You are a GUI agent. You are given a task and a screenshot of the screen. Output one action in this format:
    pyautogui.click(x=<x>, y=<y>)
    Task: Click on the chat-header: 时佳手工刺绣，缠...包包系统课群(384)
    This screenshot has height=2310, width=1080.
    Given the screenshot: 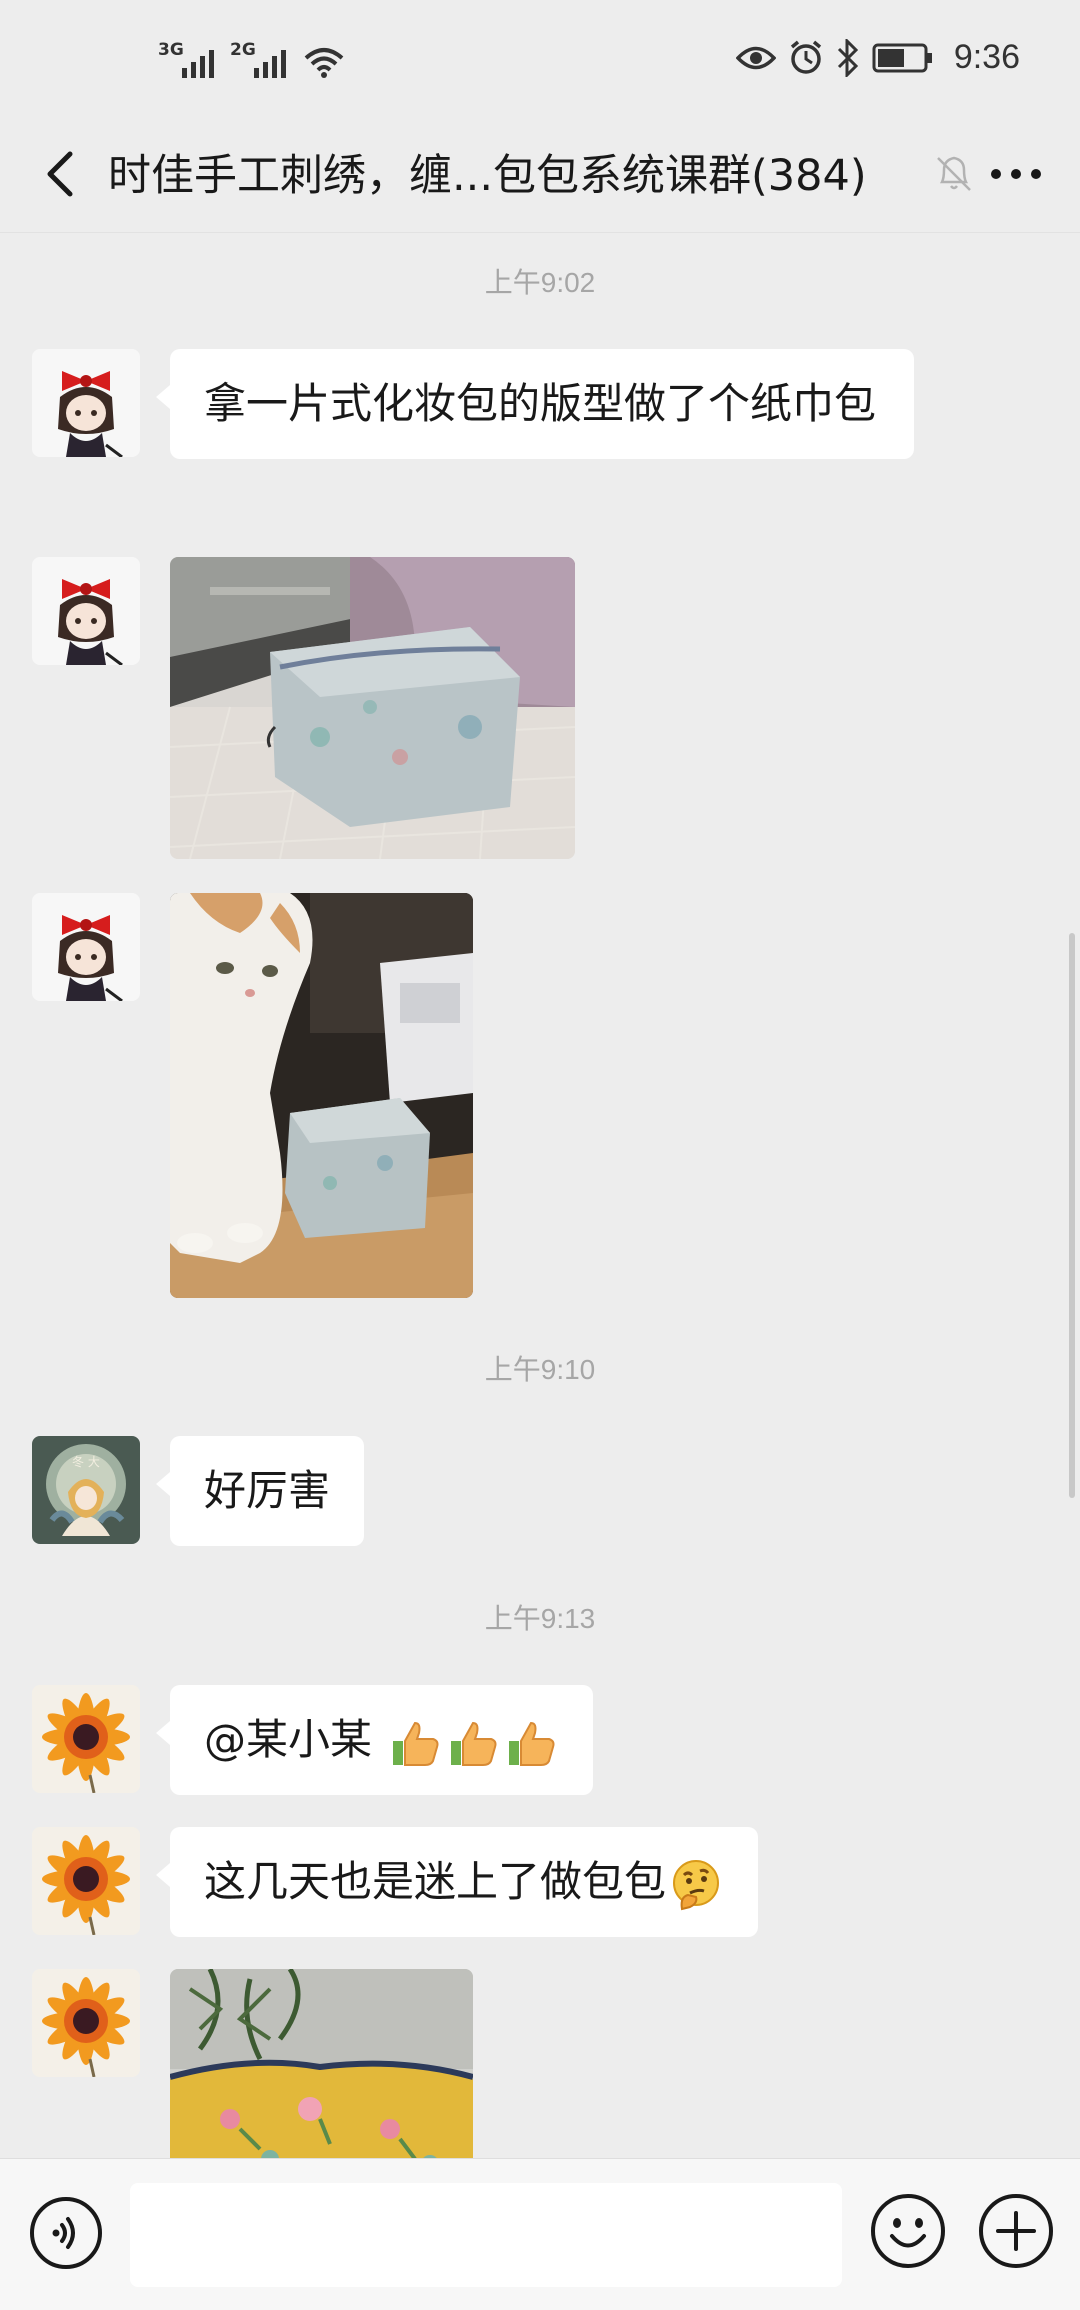 What is the action you would take?
    pyautogui.click(x=540, y=176)
    